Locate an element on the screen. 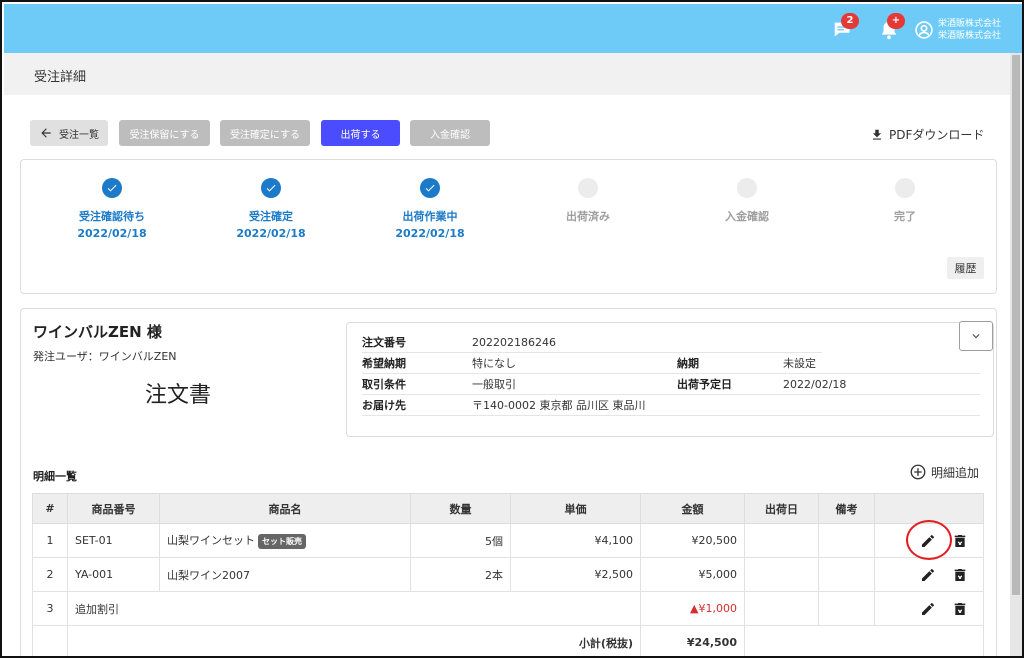 The width and height of the screenshot is (1024, 658). add-detail-button: 明細追加 is located at coordinates (944, 472).